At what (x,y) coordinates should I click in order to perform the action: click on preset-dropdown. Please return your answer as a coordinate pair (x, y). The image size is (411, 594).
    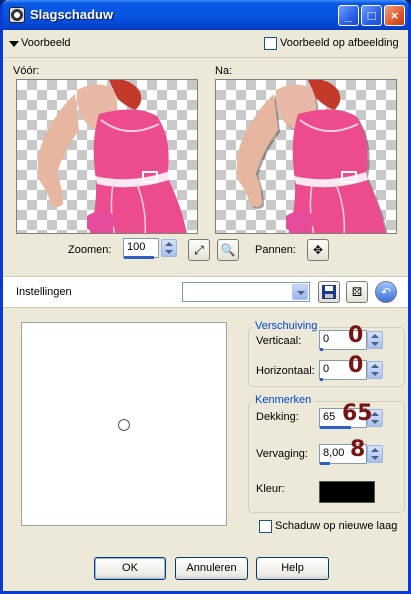
    Looking at the image, I should click on (246, 292).